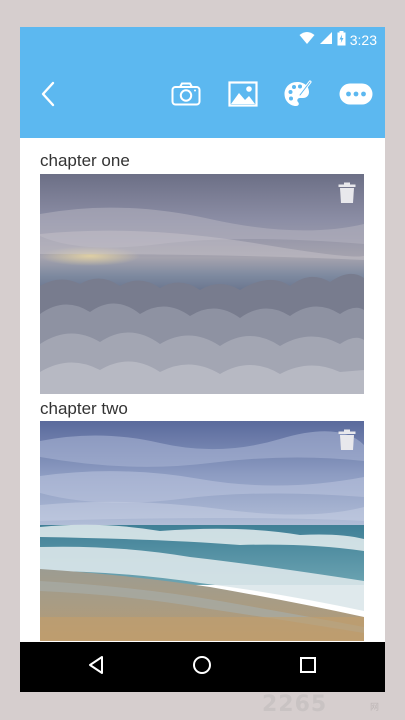 This screenshot has width=405, height=720. What do you see at coordinates (84, 408) in the screenshot?
I see `chapter-title: chapter two` at bounding box center [84, 408].